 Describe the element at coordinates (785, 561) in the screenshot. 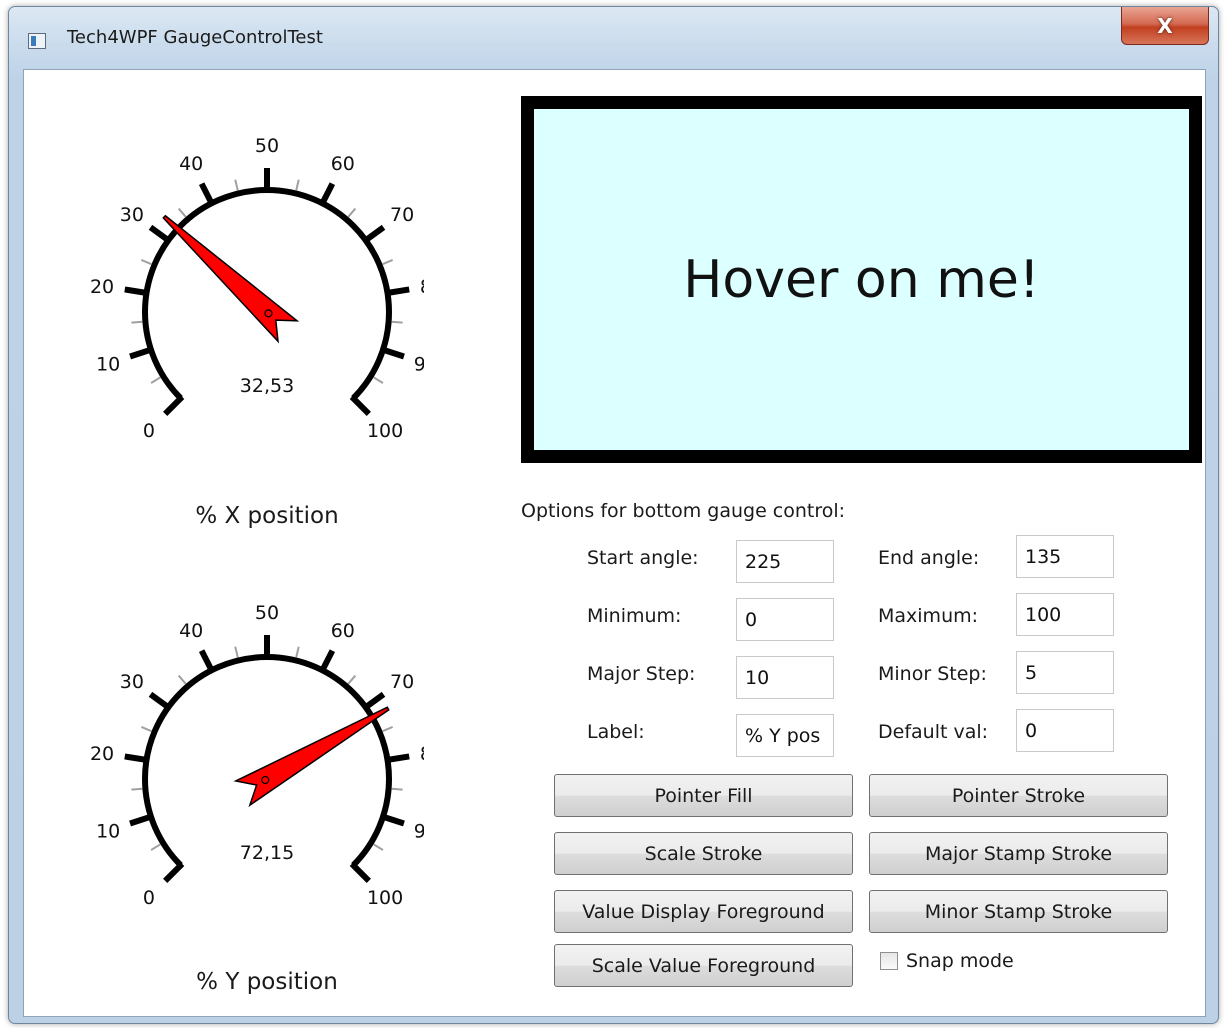

I see `start-angle-input` at that location.